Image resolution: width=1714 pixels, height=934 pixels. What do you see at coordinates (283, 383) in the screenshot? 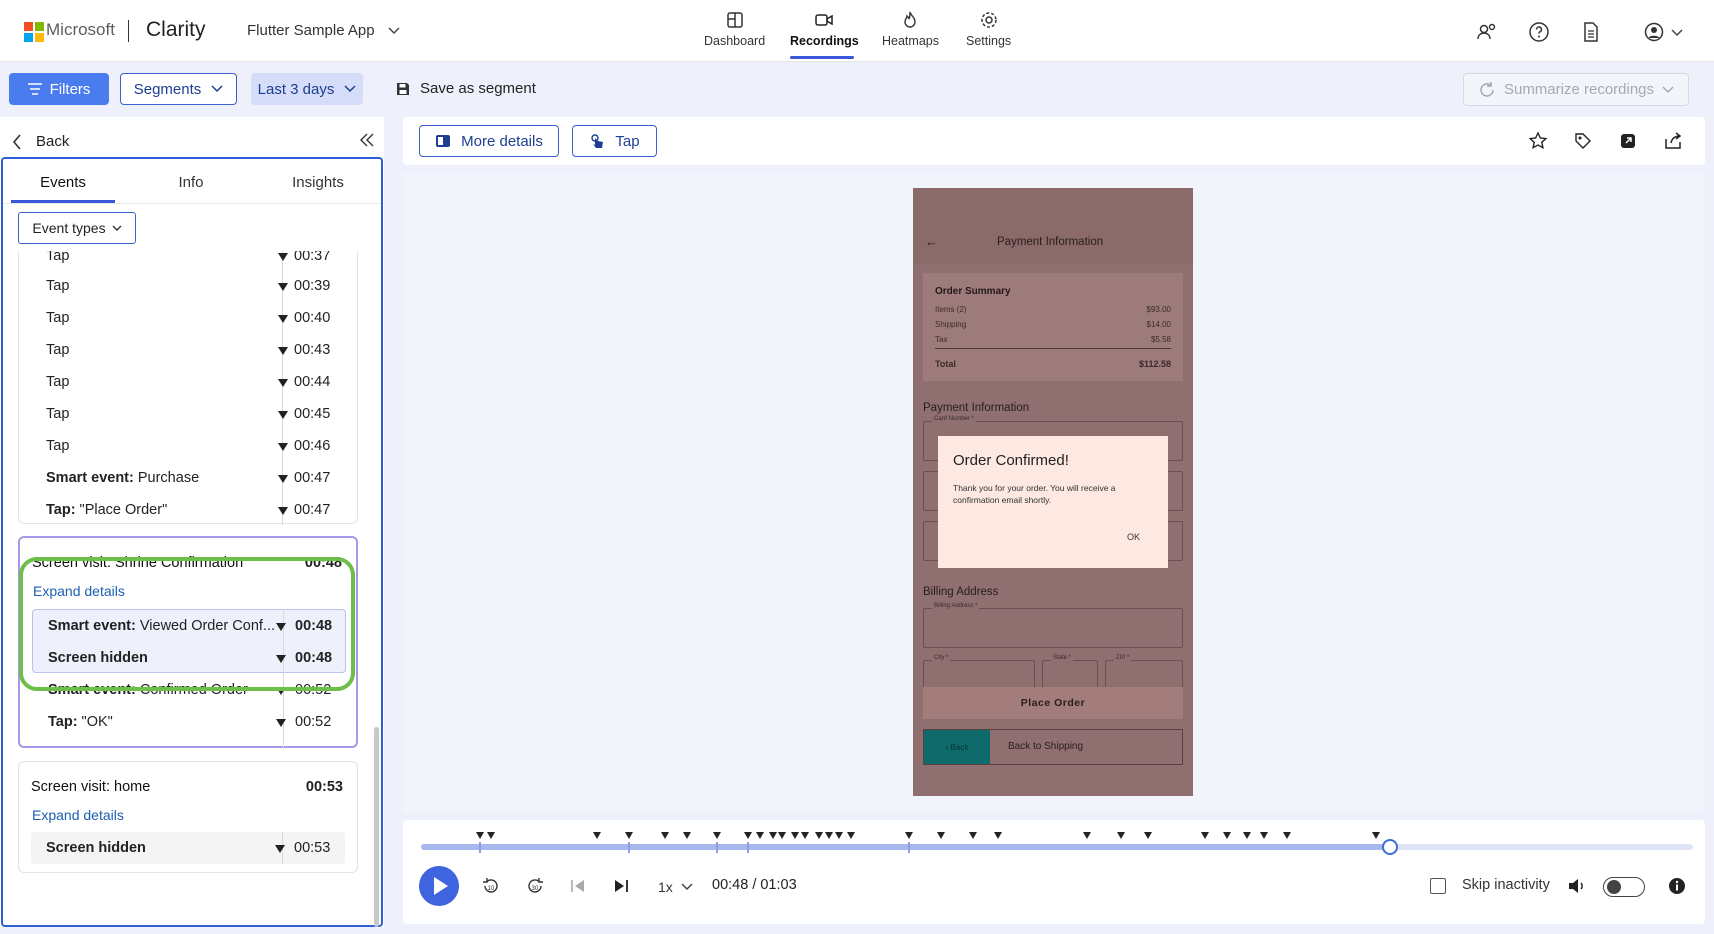
I see `event-marker-icon` at bounding box center [283, 383].